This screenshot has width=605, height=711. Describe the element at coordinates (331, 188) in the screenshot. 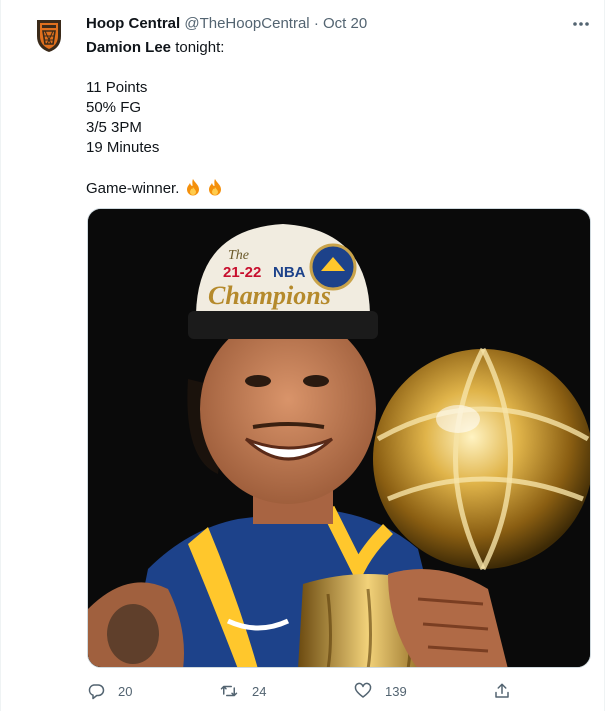

I see `closing-line: Game-winner.` at that location.